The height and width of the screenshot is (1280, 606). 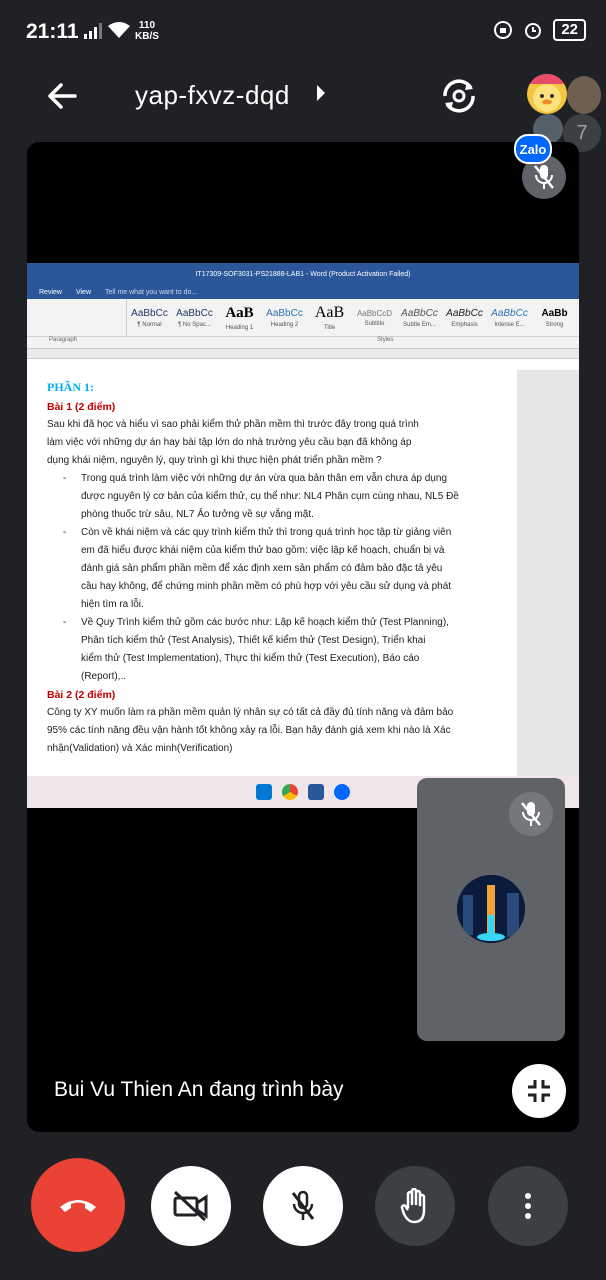 I want to click on fullscreen-exit-button, so click(x=539, y=1091).